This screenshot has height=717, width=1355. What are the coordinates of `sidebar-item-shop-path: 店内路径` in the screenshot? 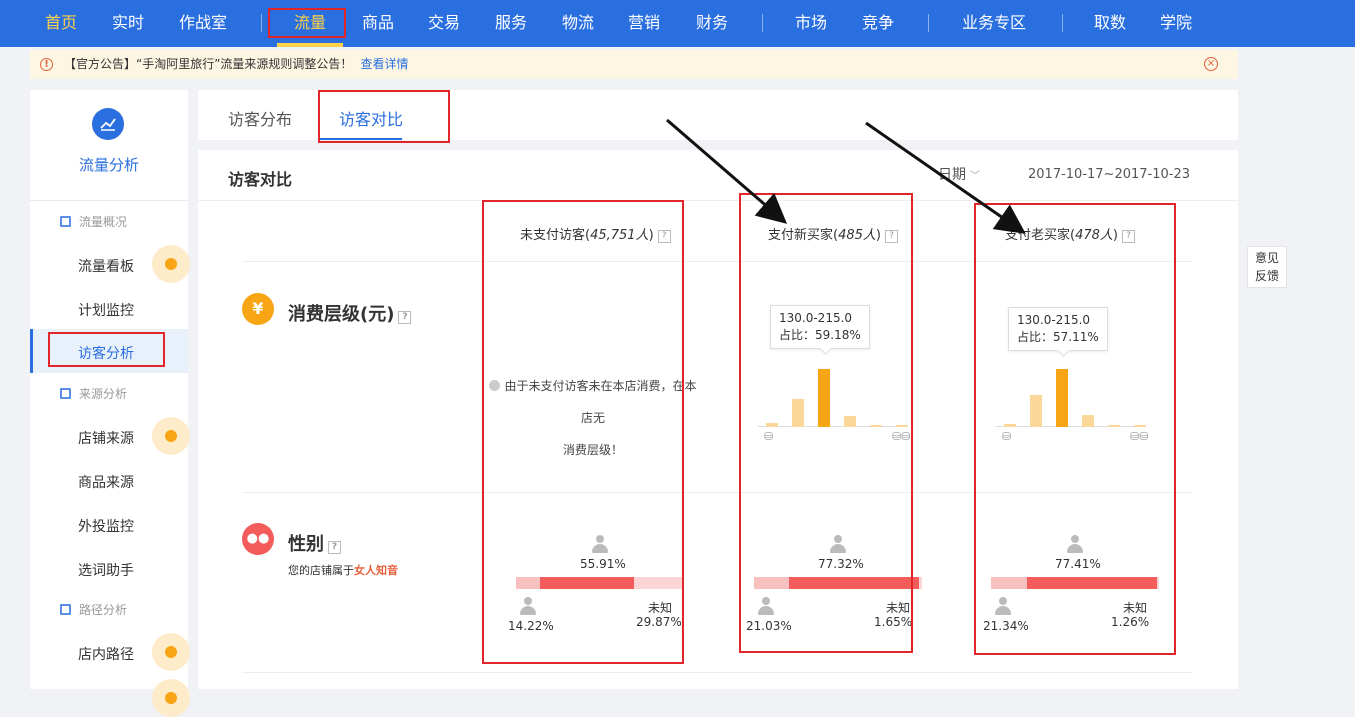 It's located at (106, 654).